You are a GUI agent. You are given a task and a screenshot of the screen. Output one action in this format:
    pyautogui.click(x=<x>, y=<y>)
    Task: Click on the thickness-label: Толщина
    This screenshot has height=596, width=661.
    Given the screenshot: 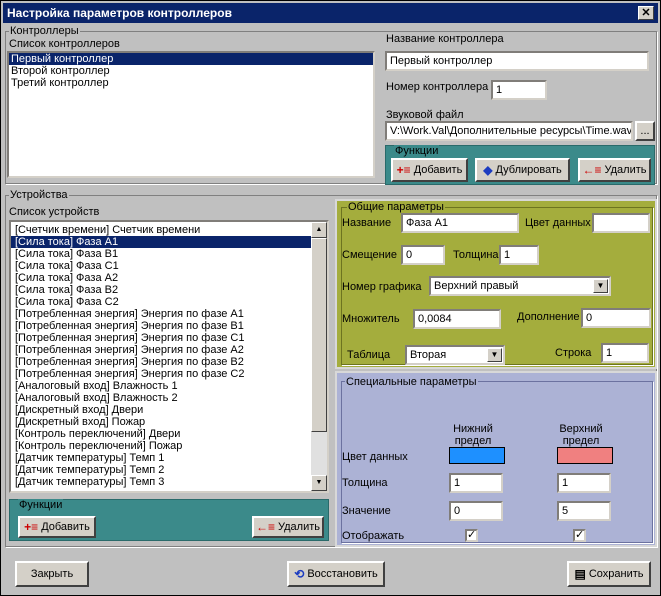 What is the action you would take?
    pyautogui.click(x=476, y=255)
    